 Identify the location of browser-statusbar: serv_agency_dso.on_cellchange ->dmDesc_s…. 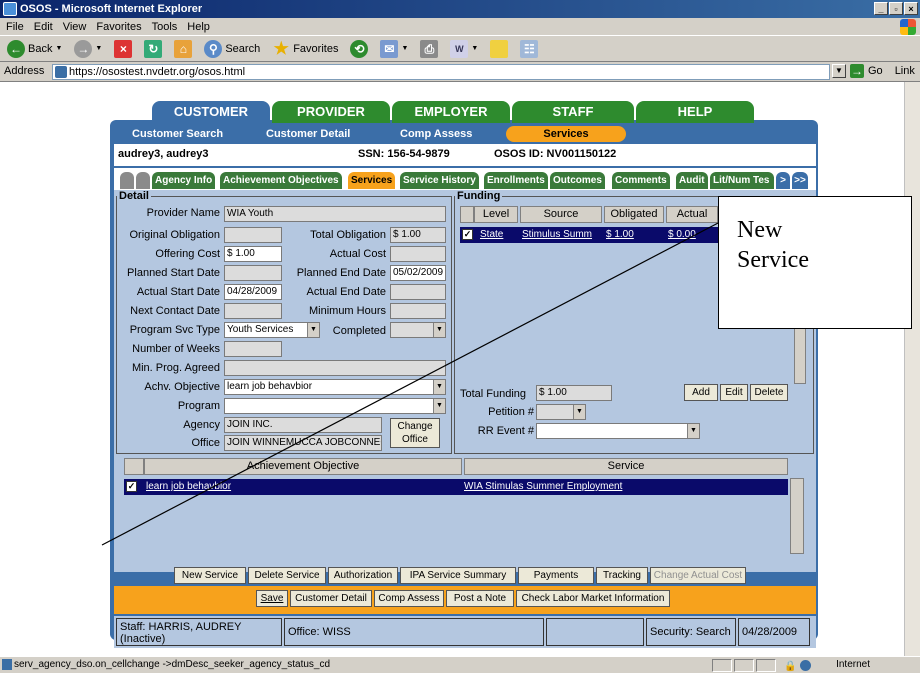
(460, 664).